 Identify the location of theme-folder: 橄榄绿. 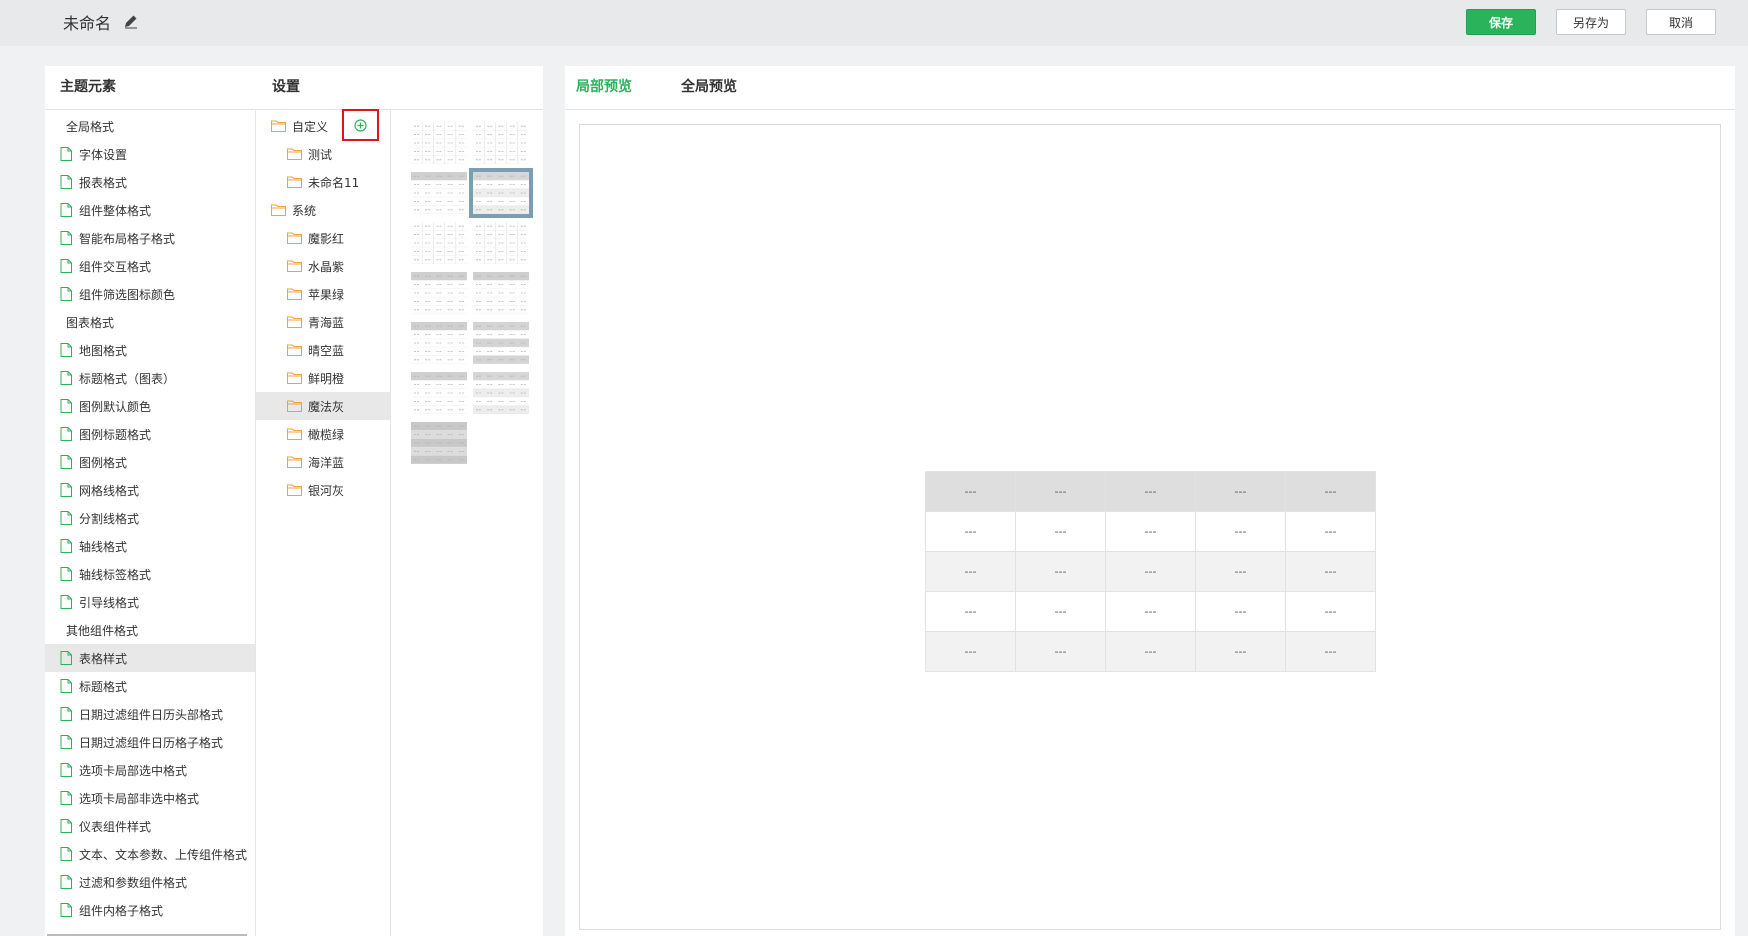
(323, 434).